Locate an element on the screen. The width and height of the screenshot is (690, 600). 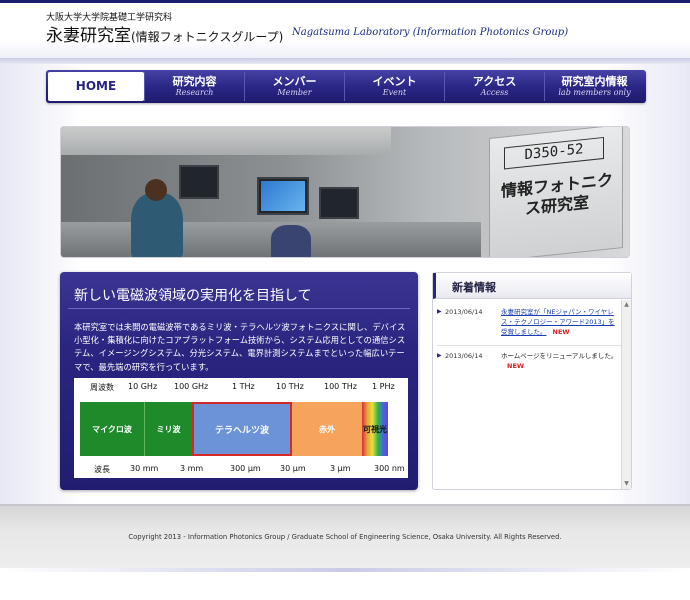
nav-sublabel: Research is located at coordinates (194, 92).